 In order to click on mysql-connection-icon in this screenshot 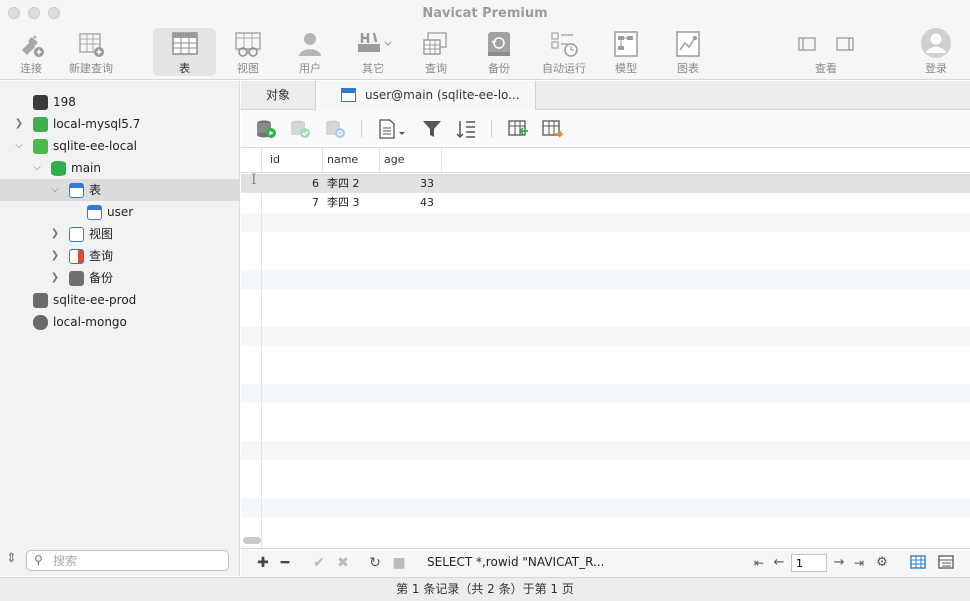, I will do `click(40, 102)`.